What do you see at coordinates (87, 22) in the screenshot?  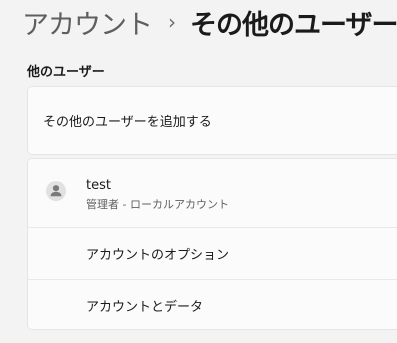 I see `breadcrumb-parent-link: アカウント` at bounding box center [87, 22].